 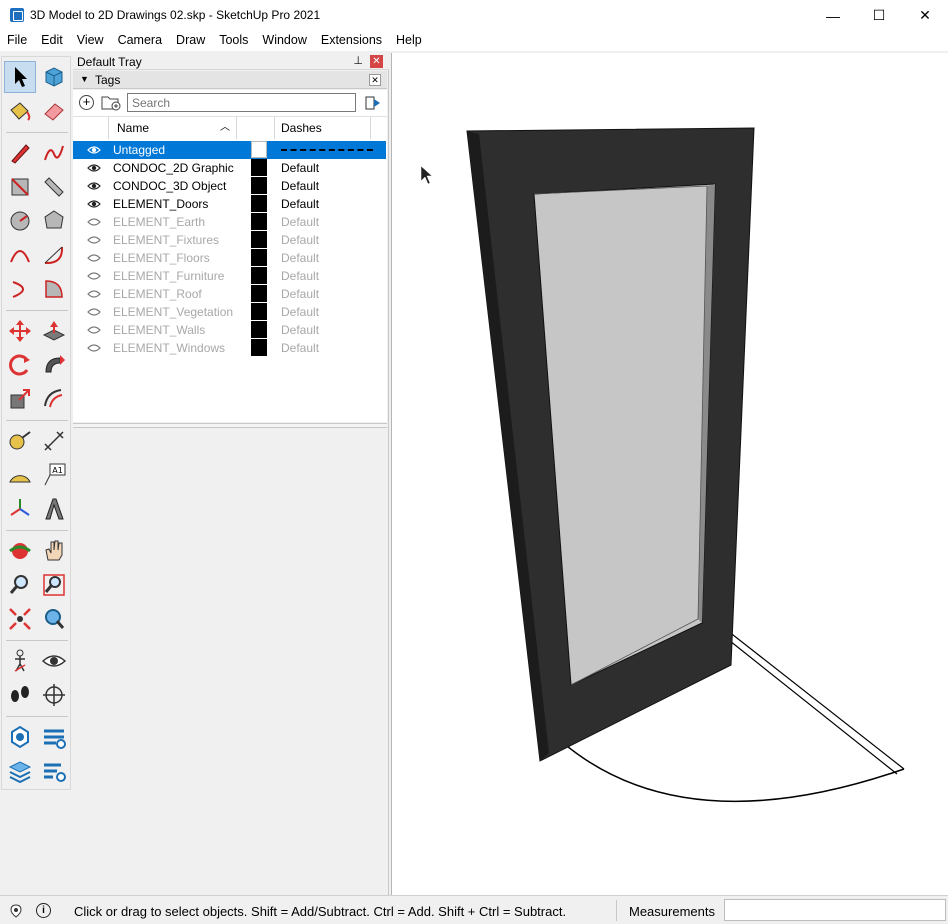 What do you see at coordinates (159, 222) in the screenshot?
I see `tag-name: ELEMENT_Earth` at bounding box center [159, 222].